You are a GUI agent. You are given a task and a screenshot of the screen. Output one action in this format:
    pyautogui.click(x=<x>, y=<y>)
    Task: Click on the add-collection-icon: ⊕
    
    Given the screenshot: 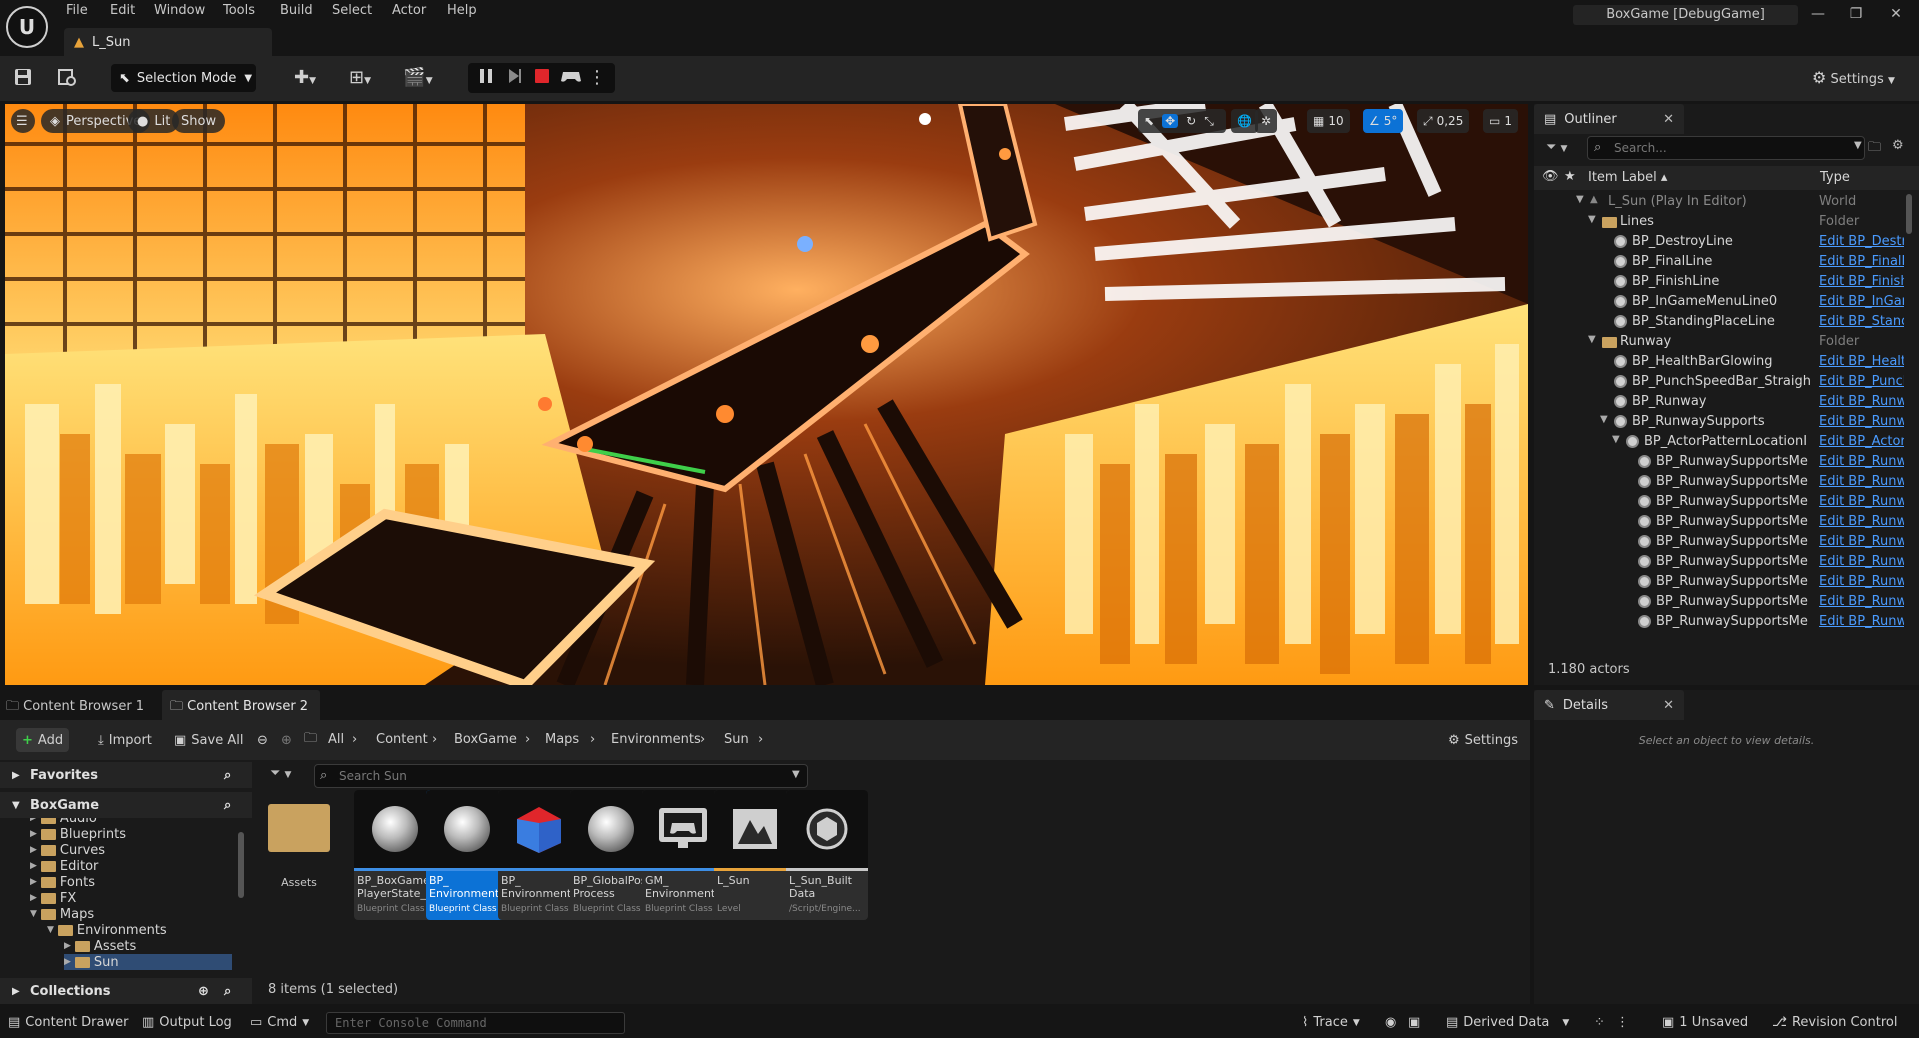 What is the action you would take?
    pyautogui.click(x=203, y=991)
    